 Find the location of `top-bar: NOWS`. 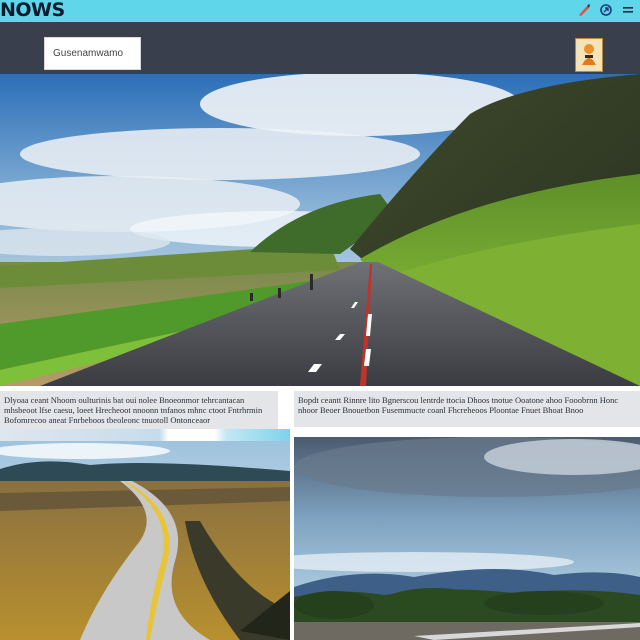

top-bar: NOWS is located at coordinates (320, 11).